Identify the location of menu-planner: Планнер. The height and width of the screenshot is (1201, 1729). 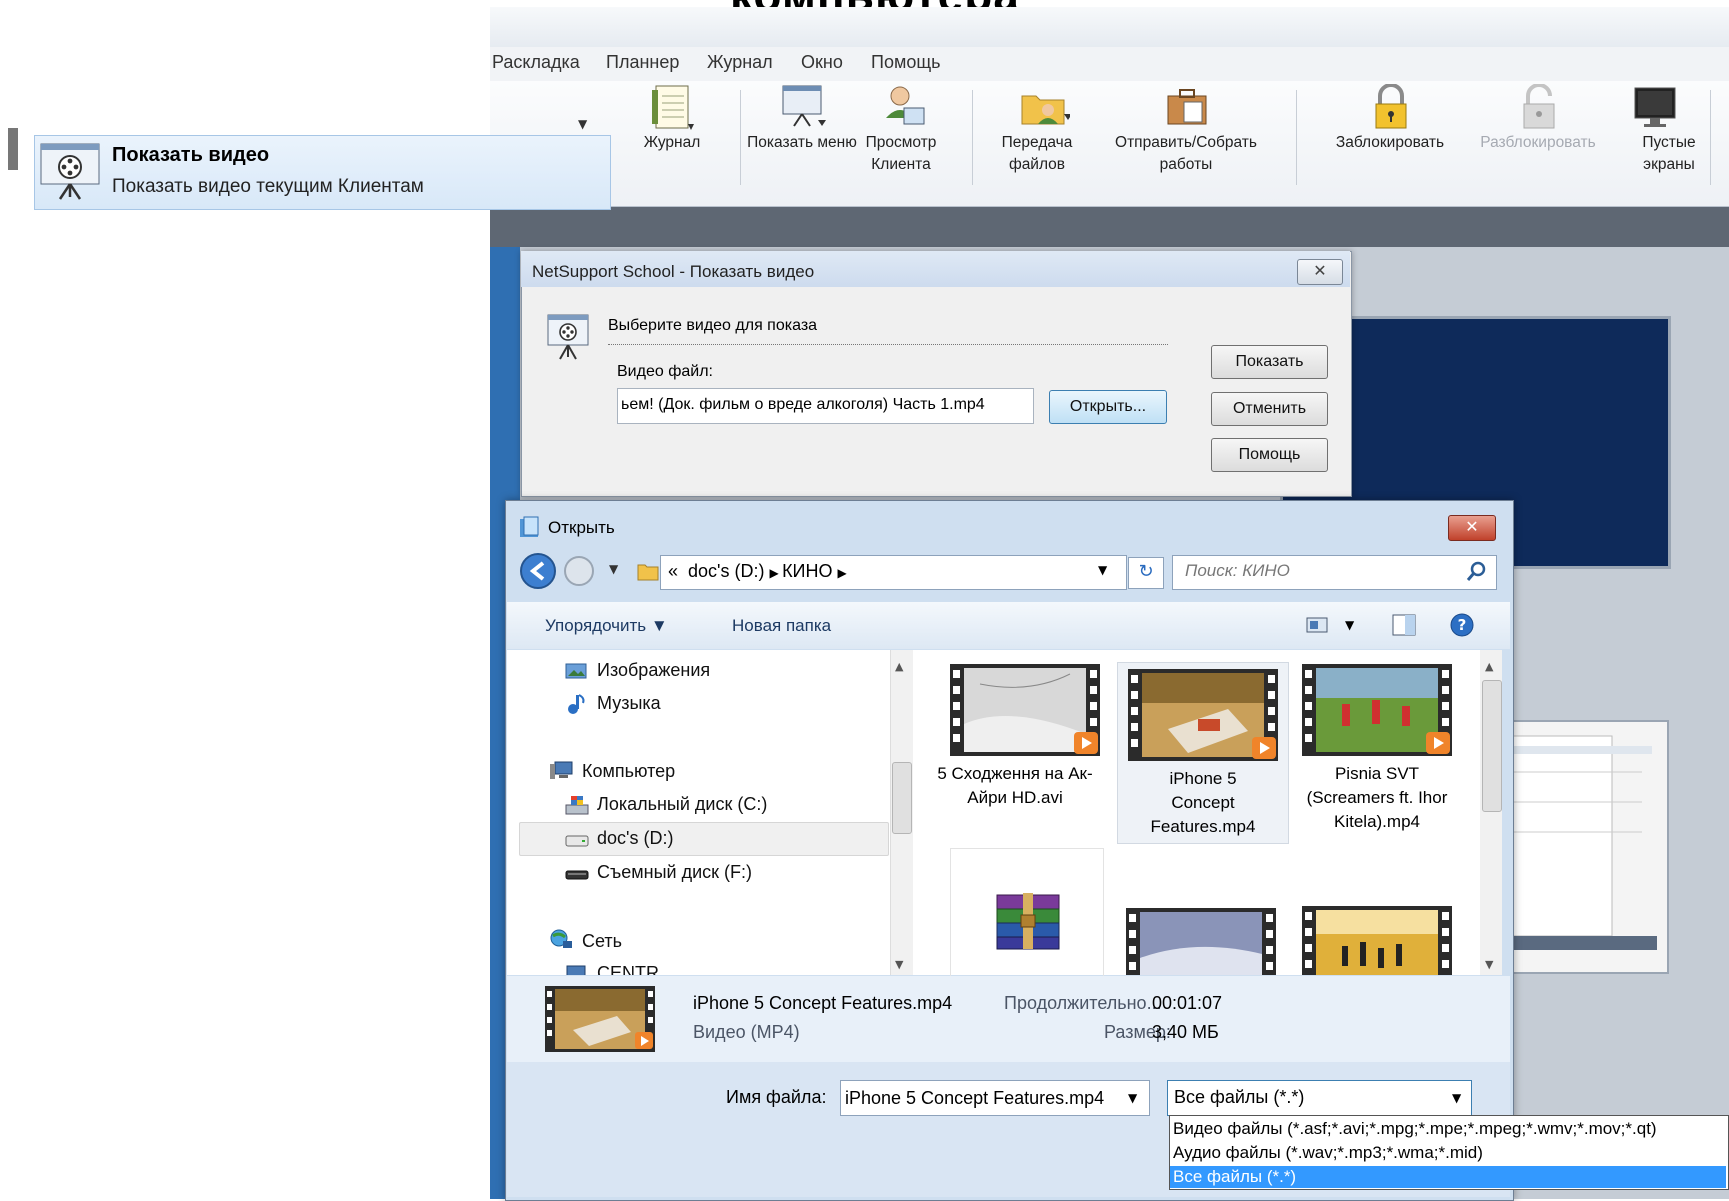
(642, 62).